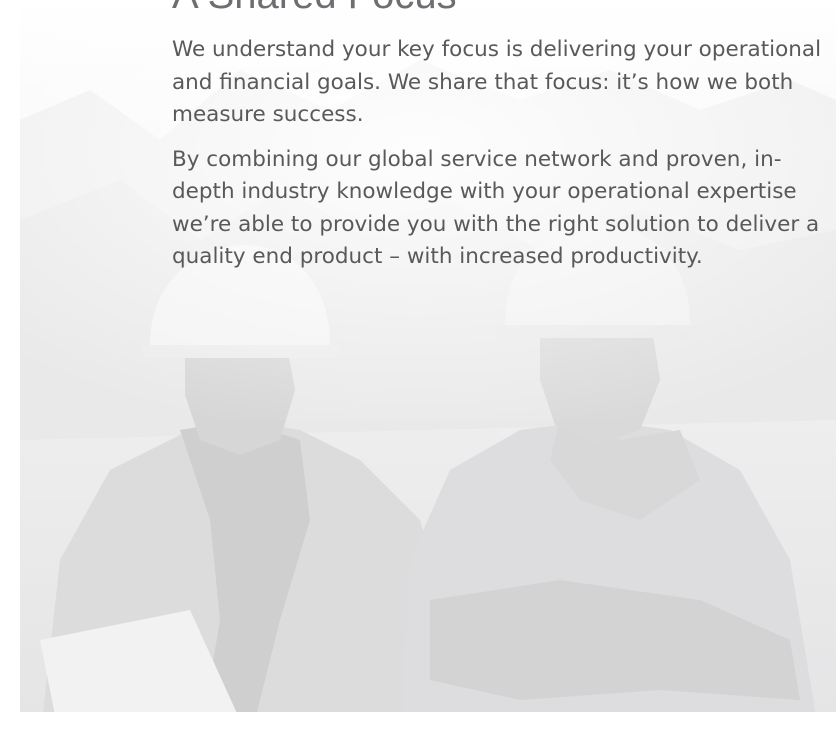 The image size is (836, 740). Describe the element at coordinates (314, 9) in the screenshot. I see `section-heading: A Shared Focus` at that location.